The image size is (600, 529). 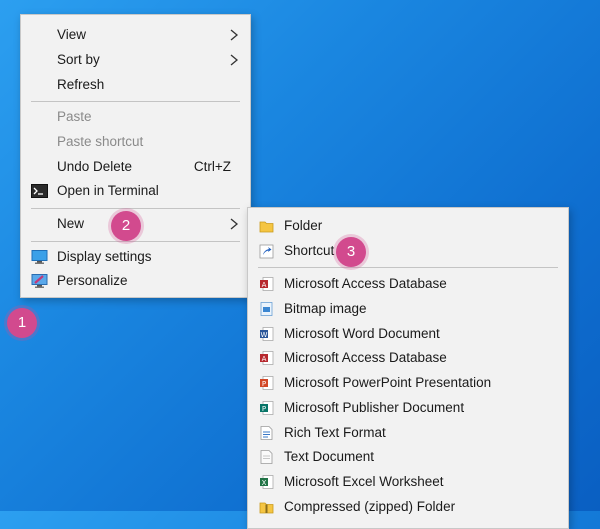 What do you see at coordinates (351, 252) in the screenshot?
I see `callout-step-3: 3` at bounding box center [351, 252].